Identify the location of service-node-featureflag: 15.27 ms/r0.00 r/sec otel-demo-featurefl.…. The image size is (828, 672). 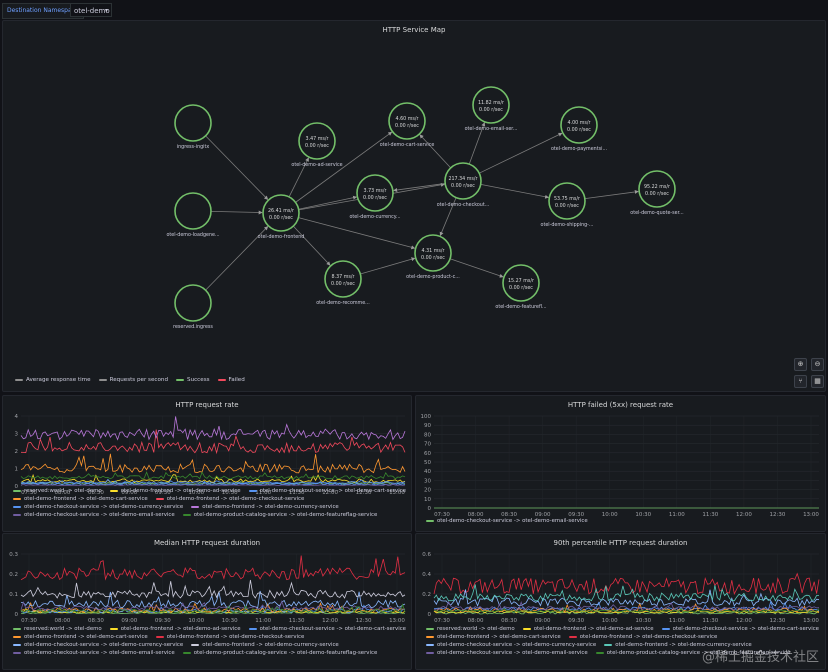
(521, 287).